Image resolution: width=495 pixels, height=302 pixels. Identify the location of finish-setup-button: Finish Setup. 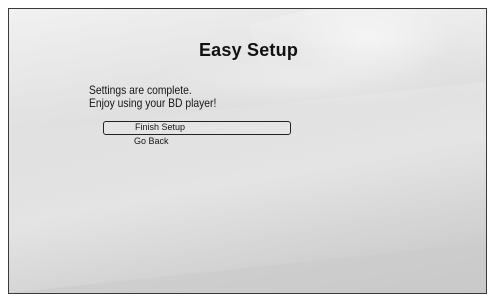
(197, 128).